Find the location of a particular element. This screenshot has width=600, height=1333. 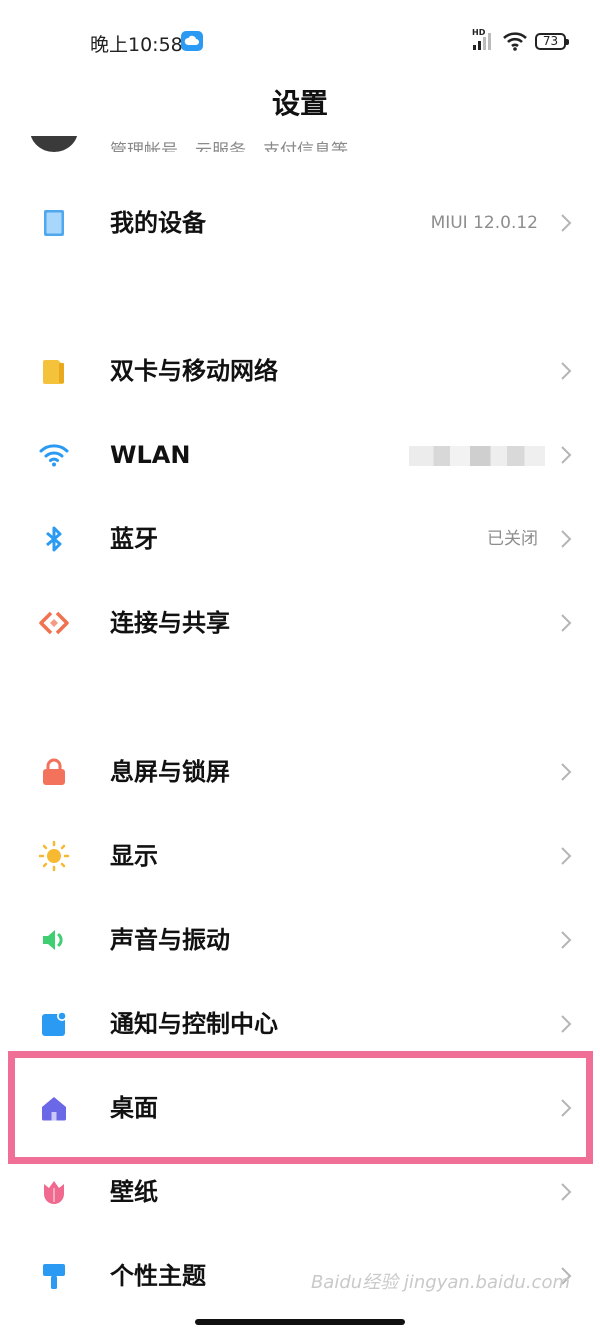

setting-label: 个性主题 is located at coordinates (158, 1276).